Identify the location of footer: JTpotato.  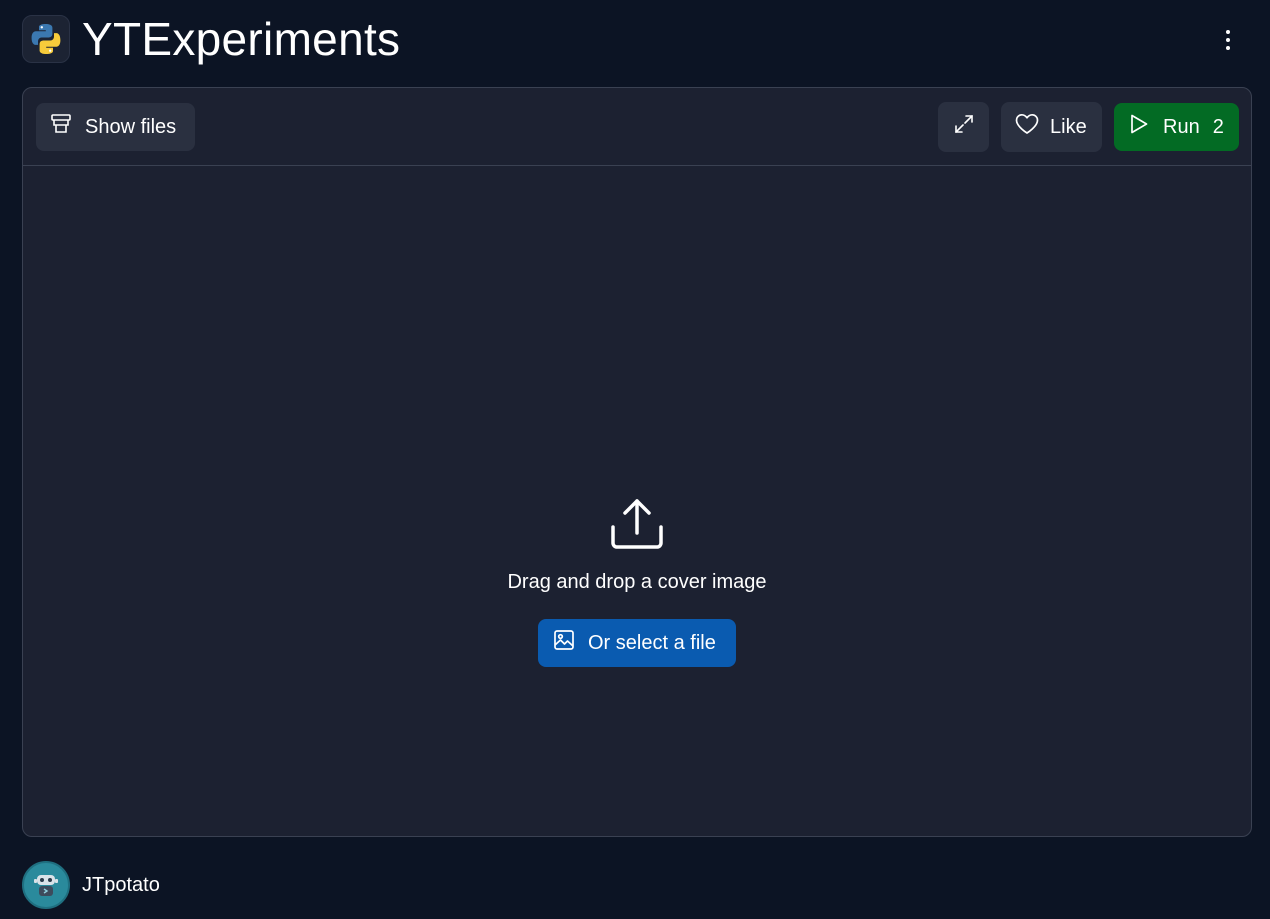
(91, 885).